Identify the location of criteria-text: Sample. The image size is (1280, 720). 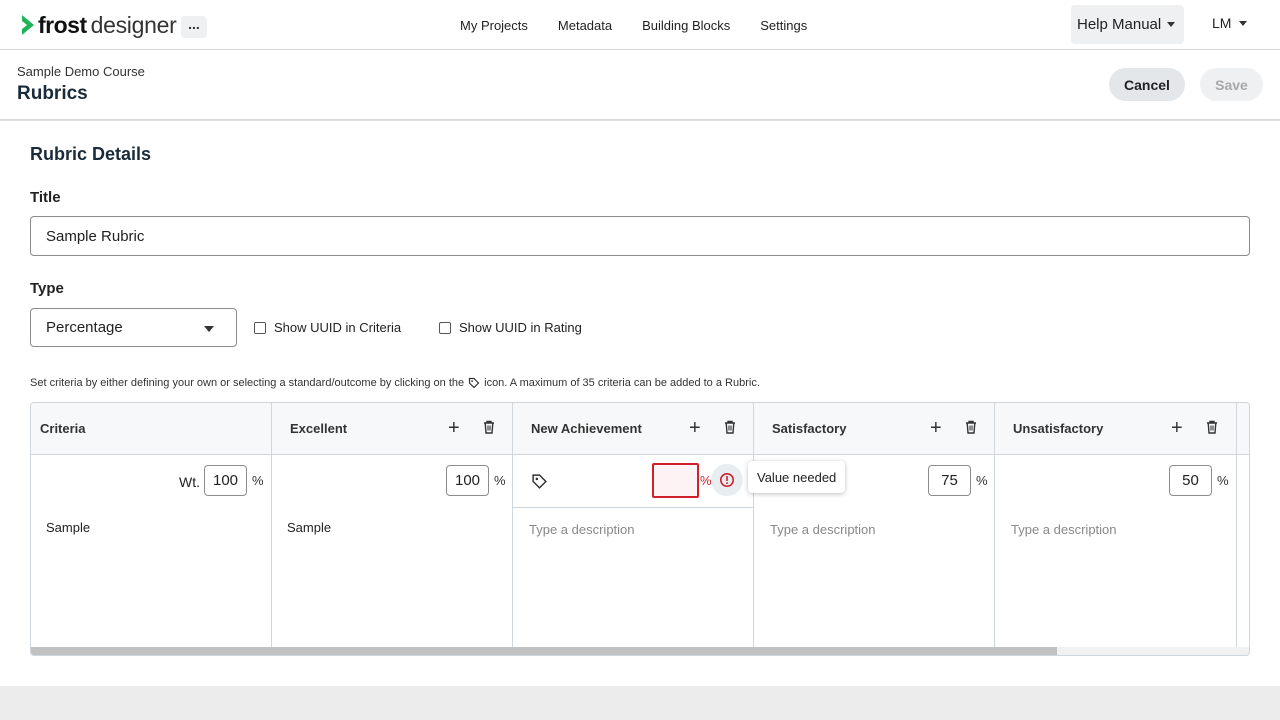
(68, 527).